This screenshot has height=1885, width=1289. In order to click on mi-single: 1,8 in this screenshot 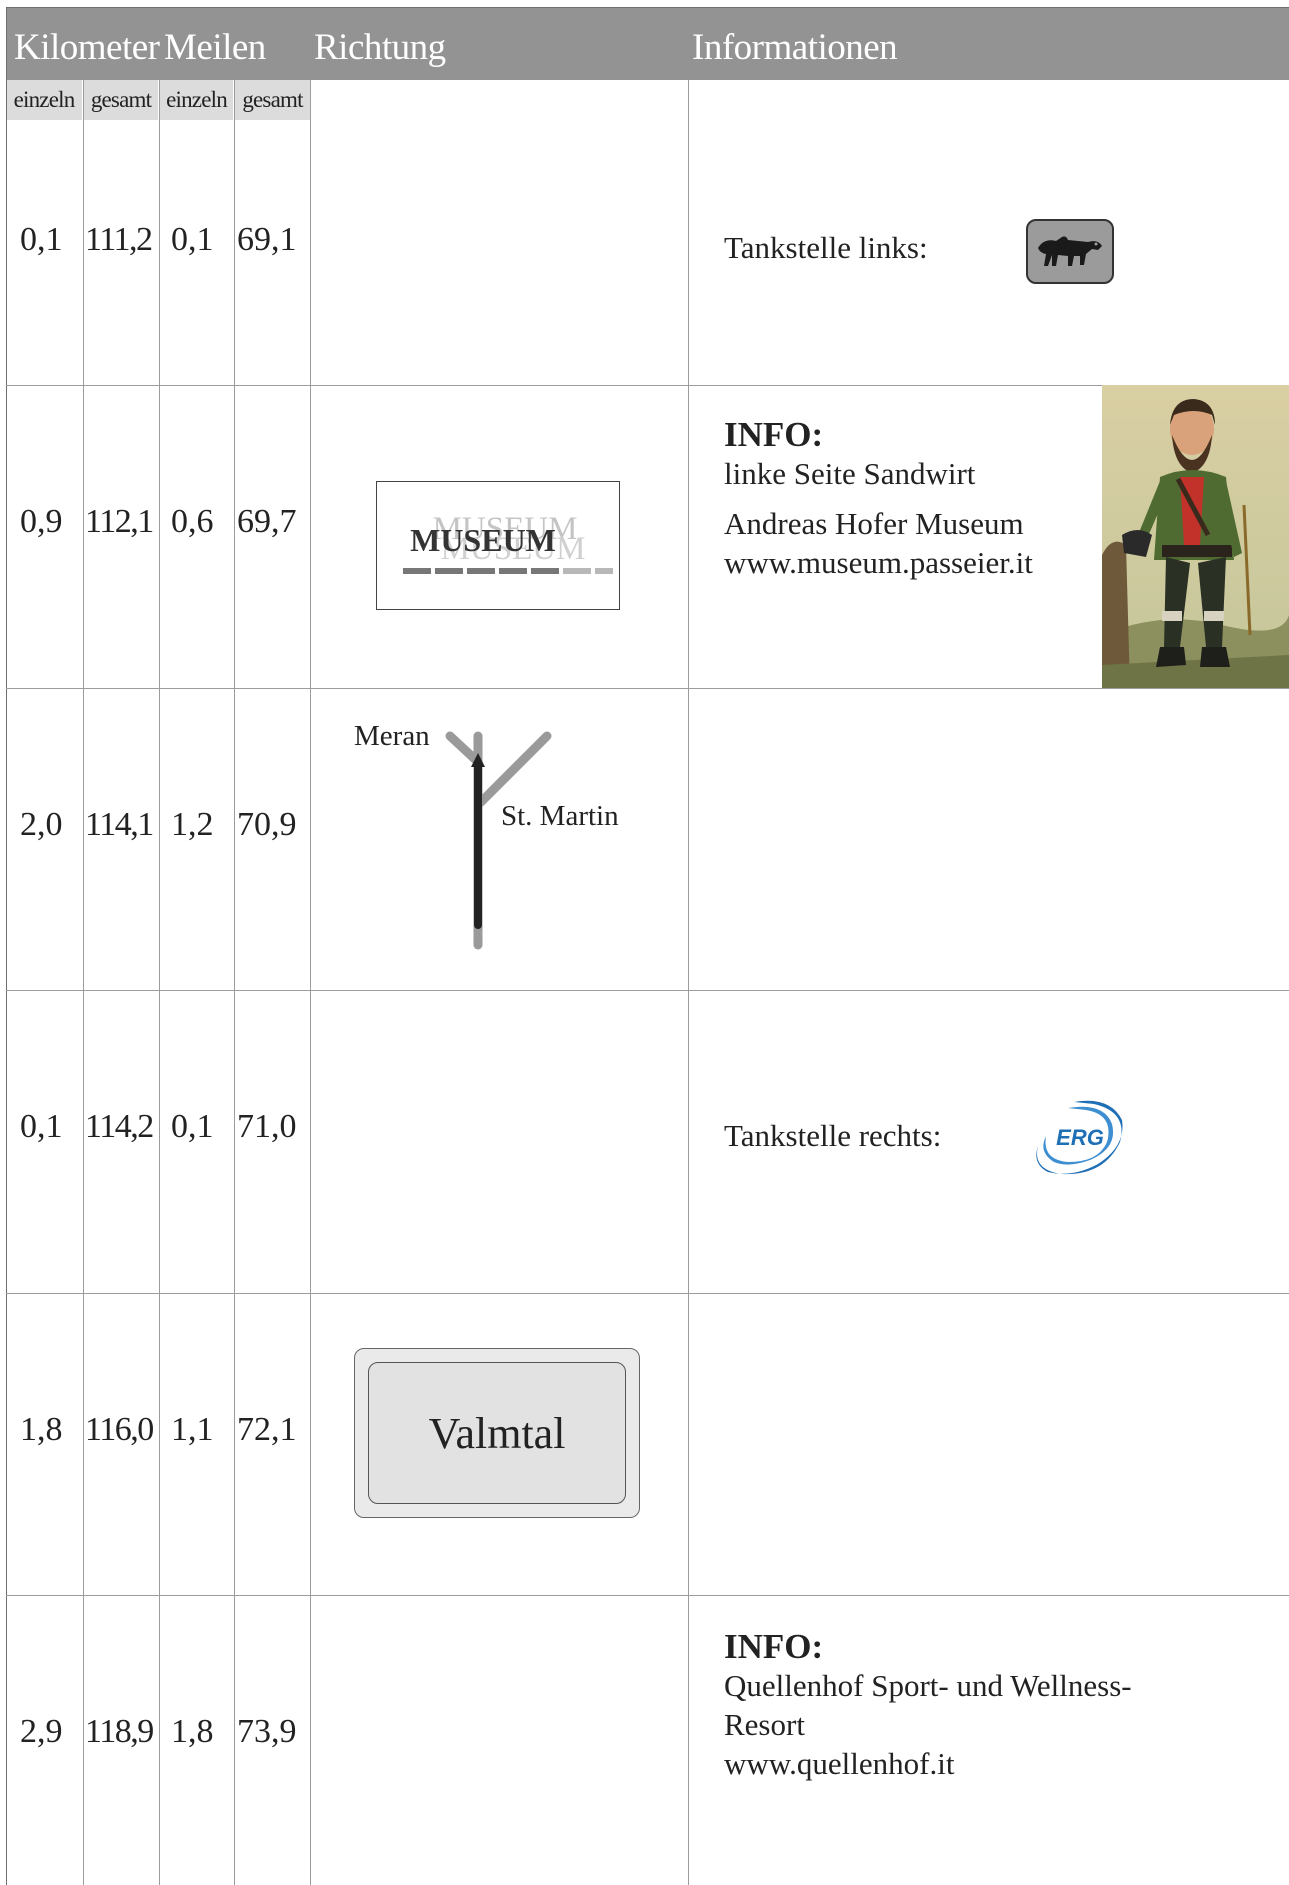, I will do `click(192, 1731)`.